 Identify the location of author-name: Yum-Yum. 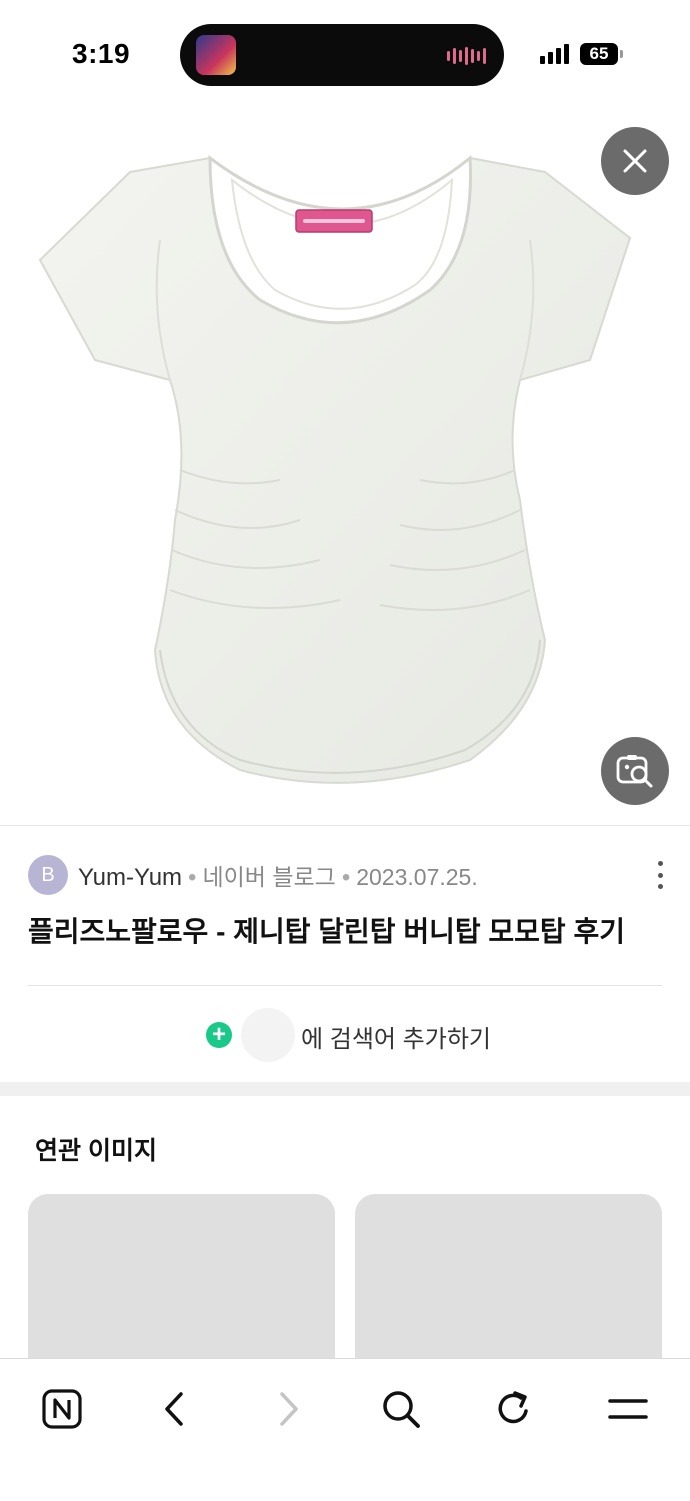
(130, 877).